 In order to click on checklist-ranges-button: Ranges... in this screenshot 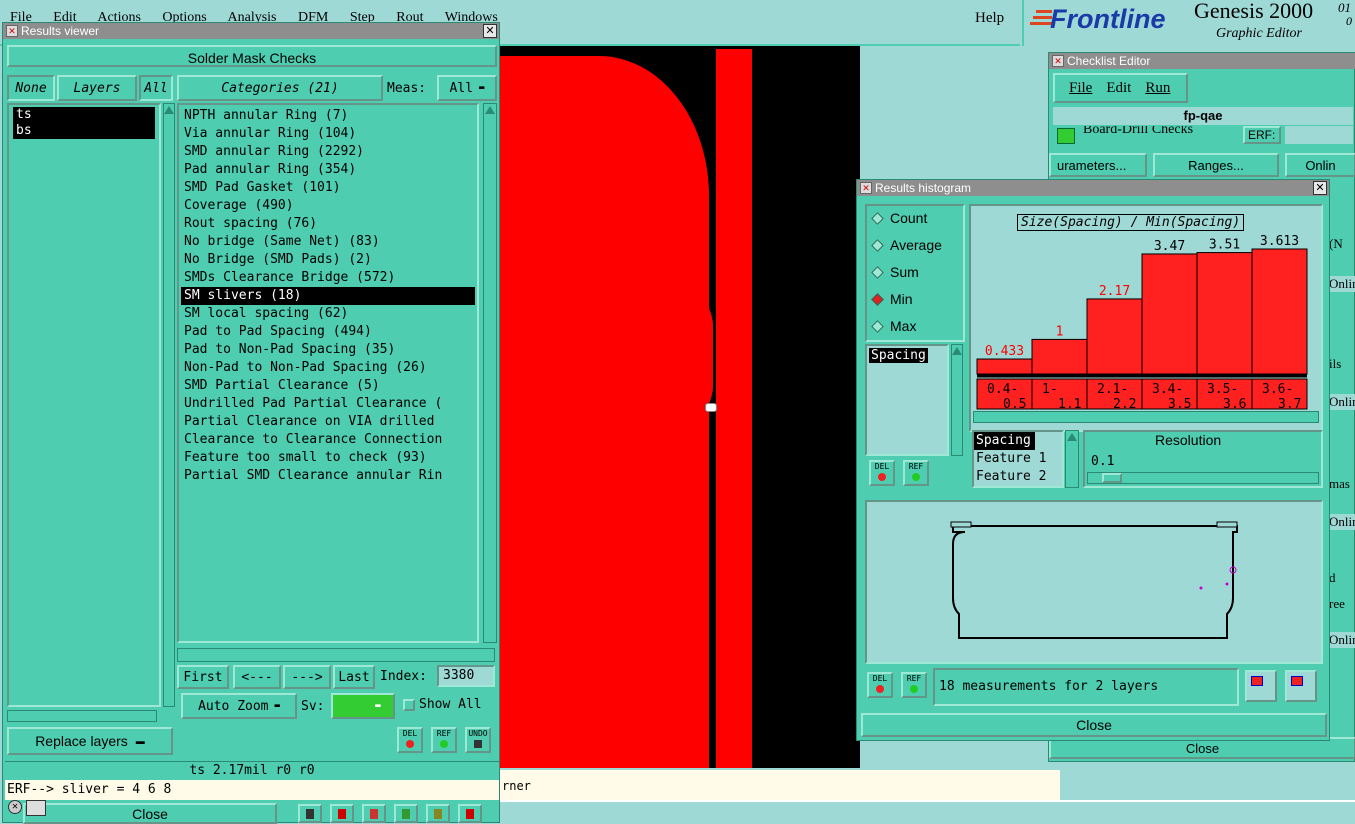, I will do `click(1216, 165)`.